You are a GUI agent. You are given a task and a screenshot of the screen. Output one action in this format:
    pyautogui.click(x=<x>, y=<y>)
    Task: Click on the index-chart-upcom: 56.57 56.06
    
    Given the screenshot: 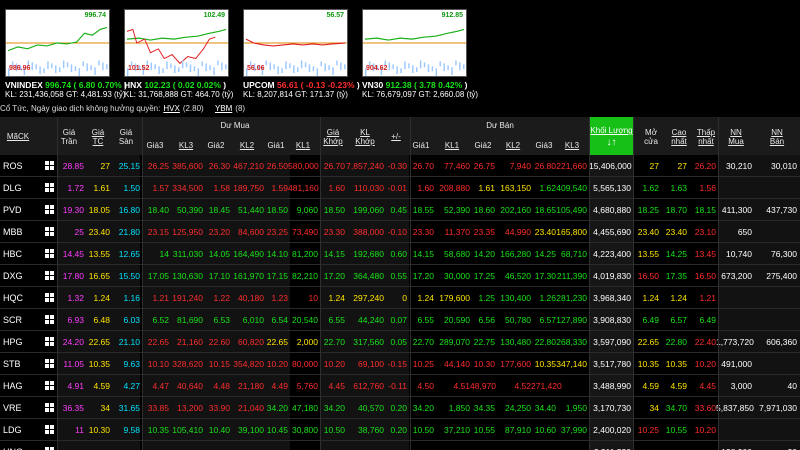 What is the action you would take?
    pyautogui.click(x=295, y=43)
    